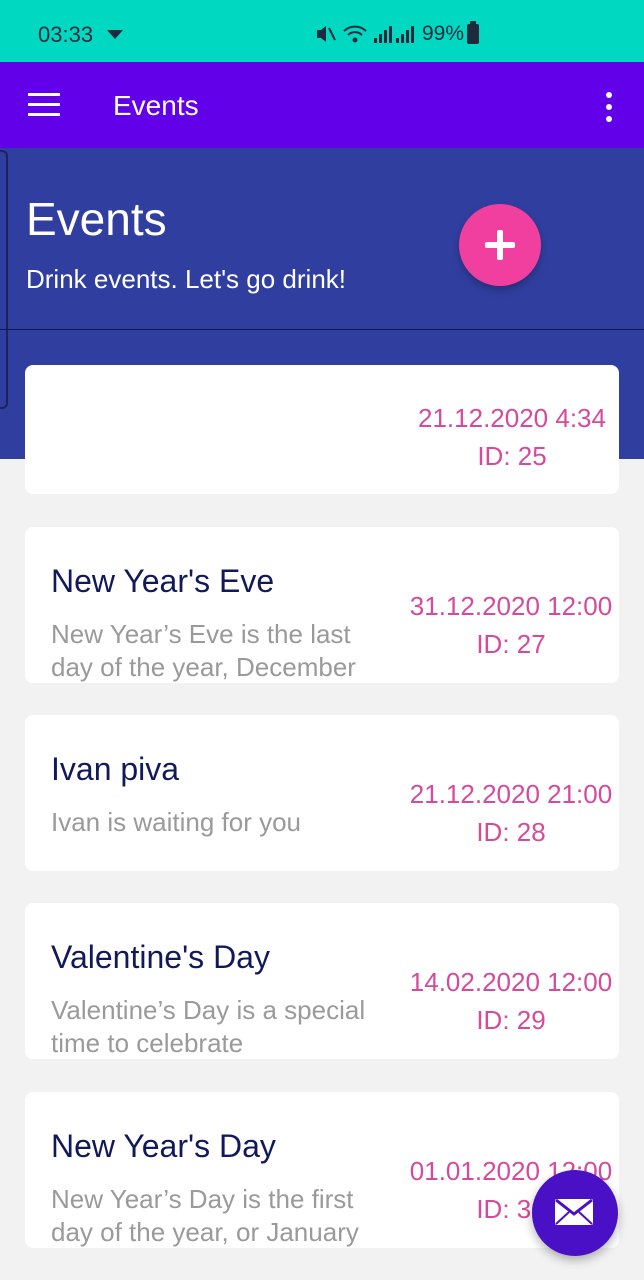 The image size is (644, 1280). What do you see at coordinates (443, 33) in the screenshot?
I see `battery-percent: 99%` at bounding box center [443, 33].